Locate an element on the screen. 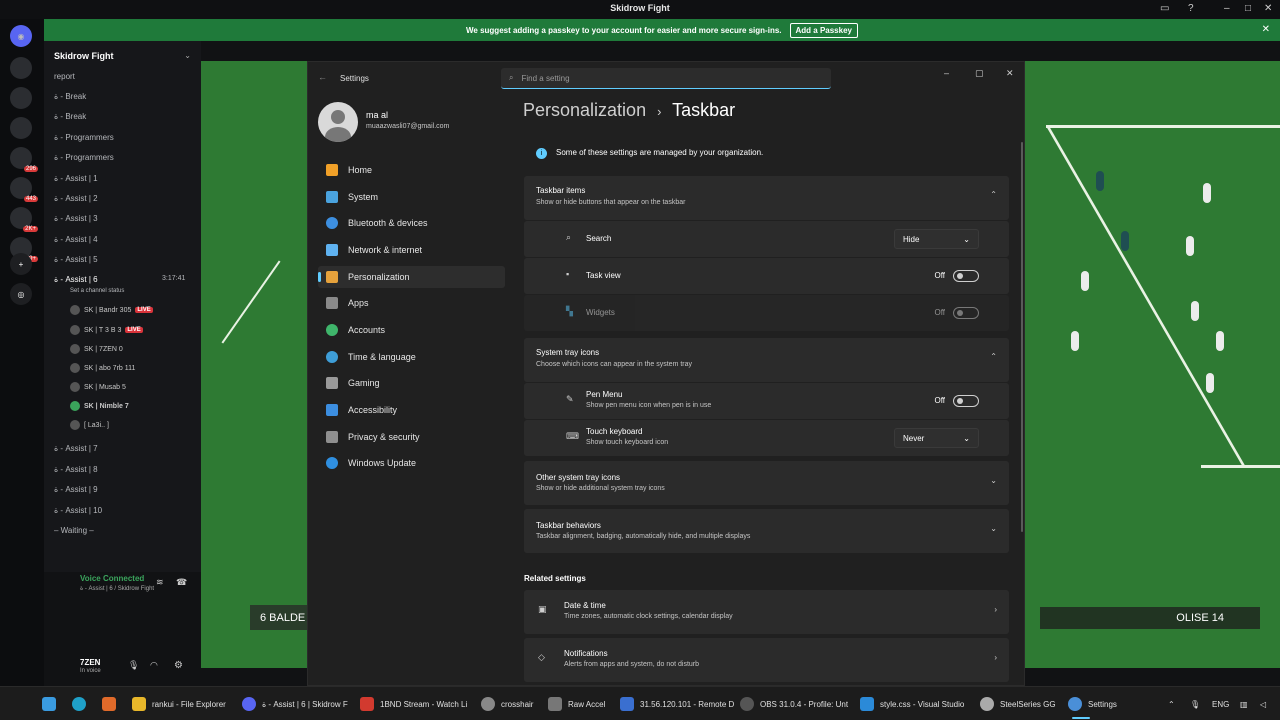 This screenshot has height=720, width=1280. widgets-toggle is located at coordinates (966, 313).